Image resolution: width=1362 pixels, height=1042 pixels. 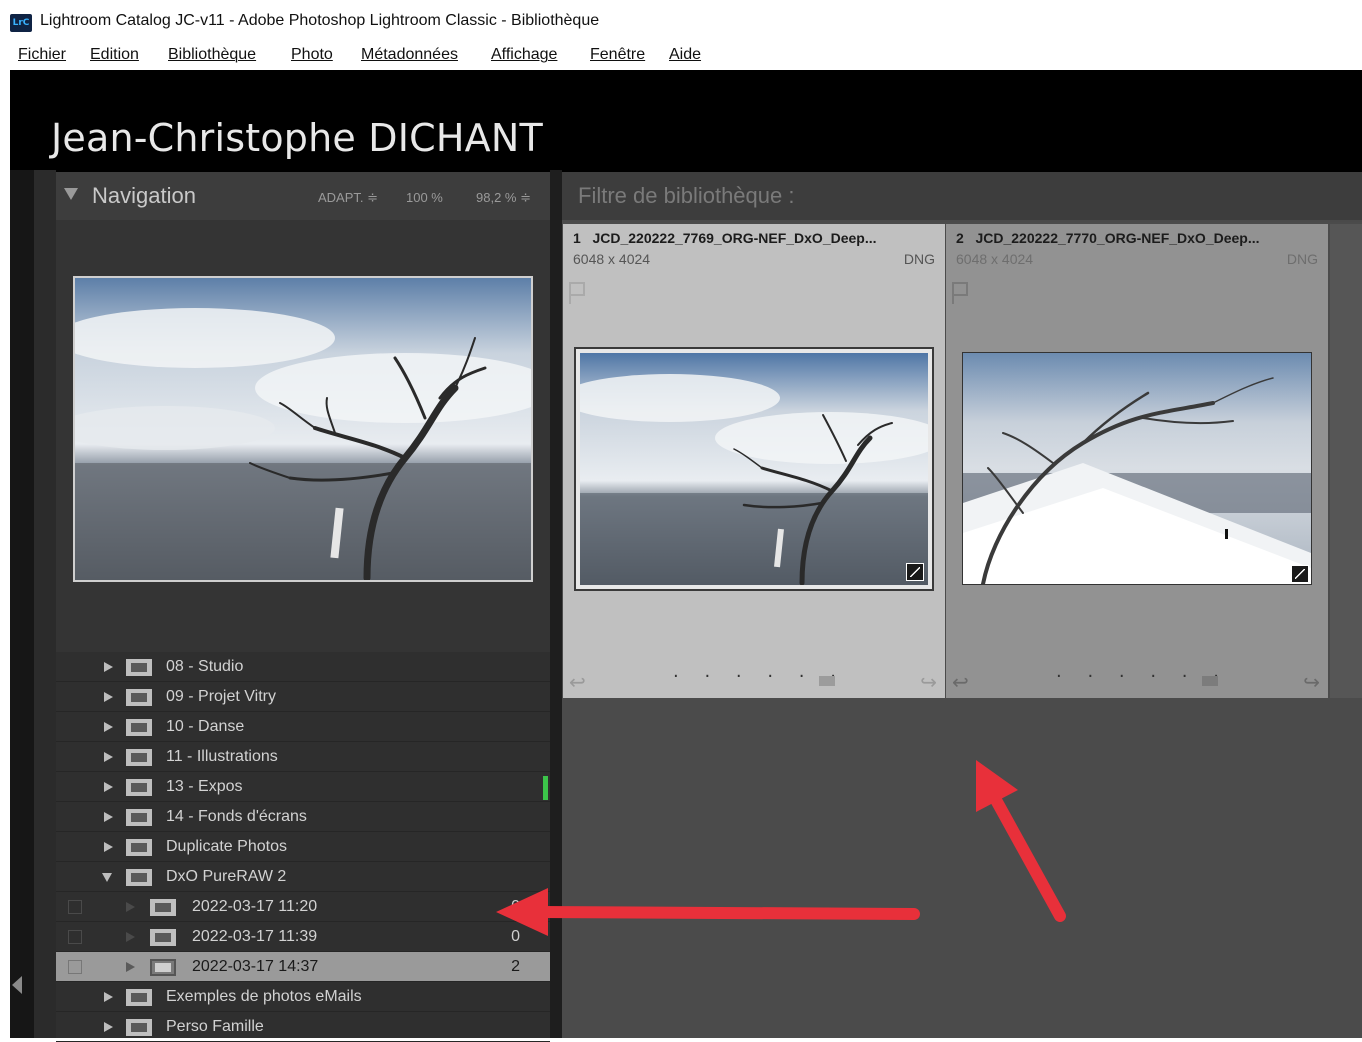 What do you see at coordinates (312, 55) in the screenshot?
I see `menu-photo: Photo` at bounding box center [312, 55].